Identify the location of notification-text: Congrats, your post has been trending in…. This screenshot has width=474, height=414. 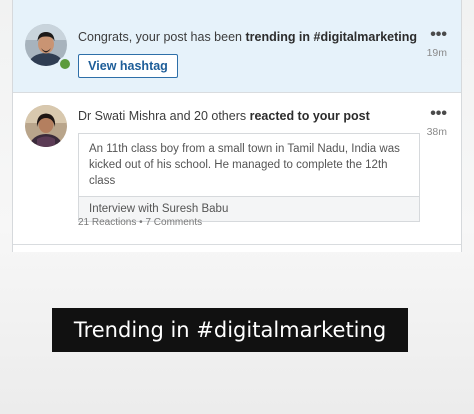
(247, 37).